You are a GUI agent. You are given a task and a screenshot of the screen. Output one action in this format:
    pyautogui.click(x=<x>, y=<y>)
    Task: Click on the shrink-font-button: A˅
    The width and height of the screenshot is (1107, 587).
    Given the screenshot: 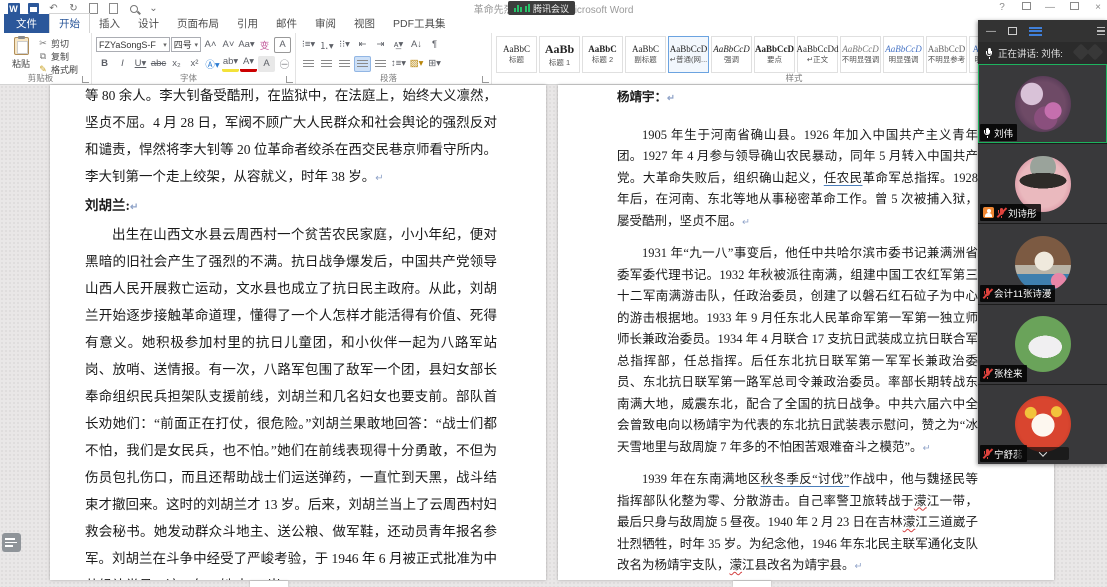 What is the action you would take?
    pyautogui.click(x=228, y=45)
    